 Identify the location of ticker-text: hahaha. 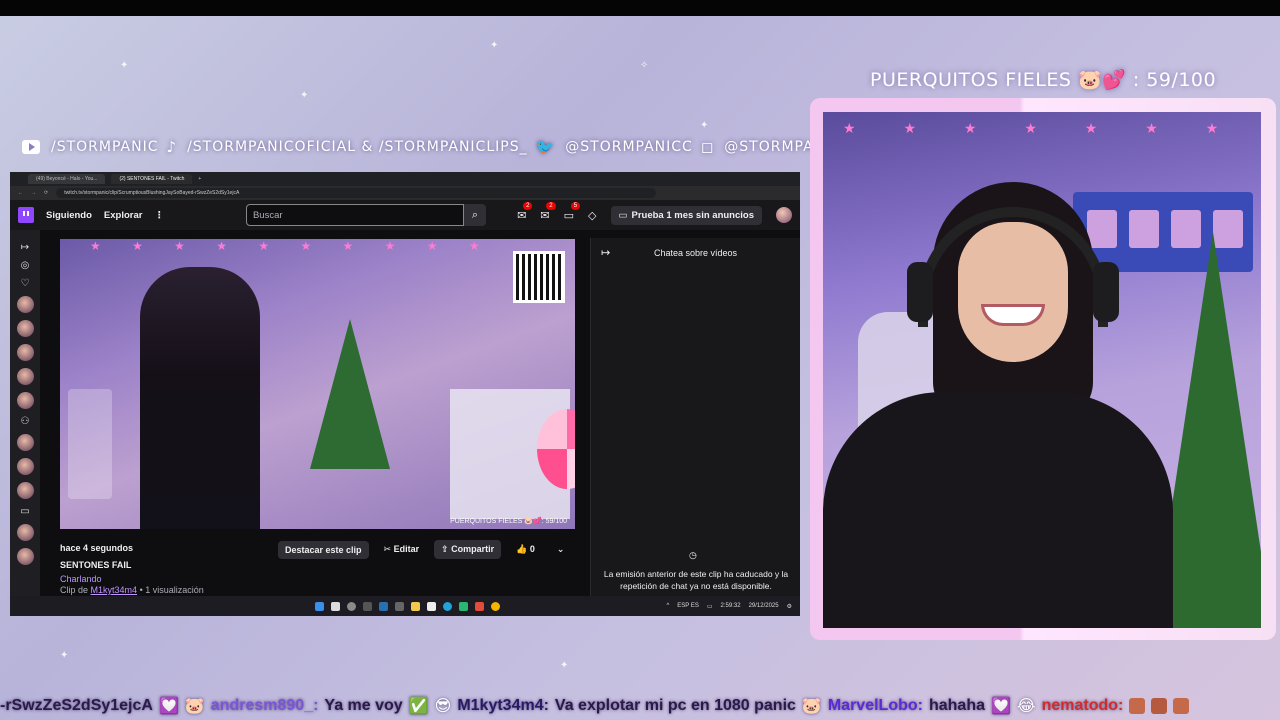
(956, 705).